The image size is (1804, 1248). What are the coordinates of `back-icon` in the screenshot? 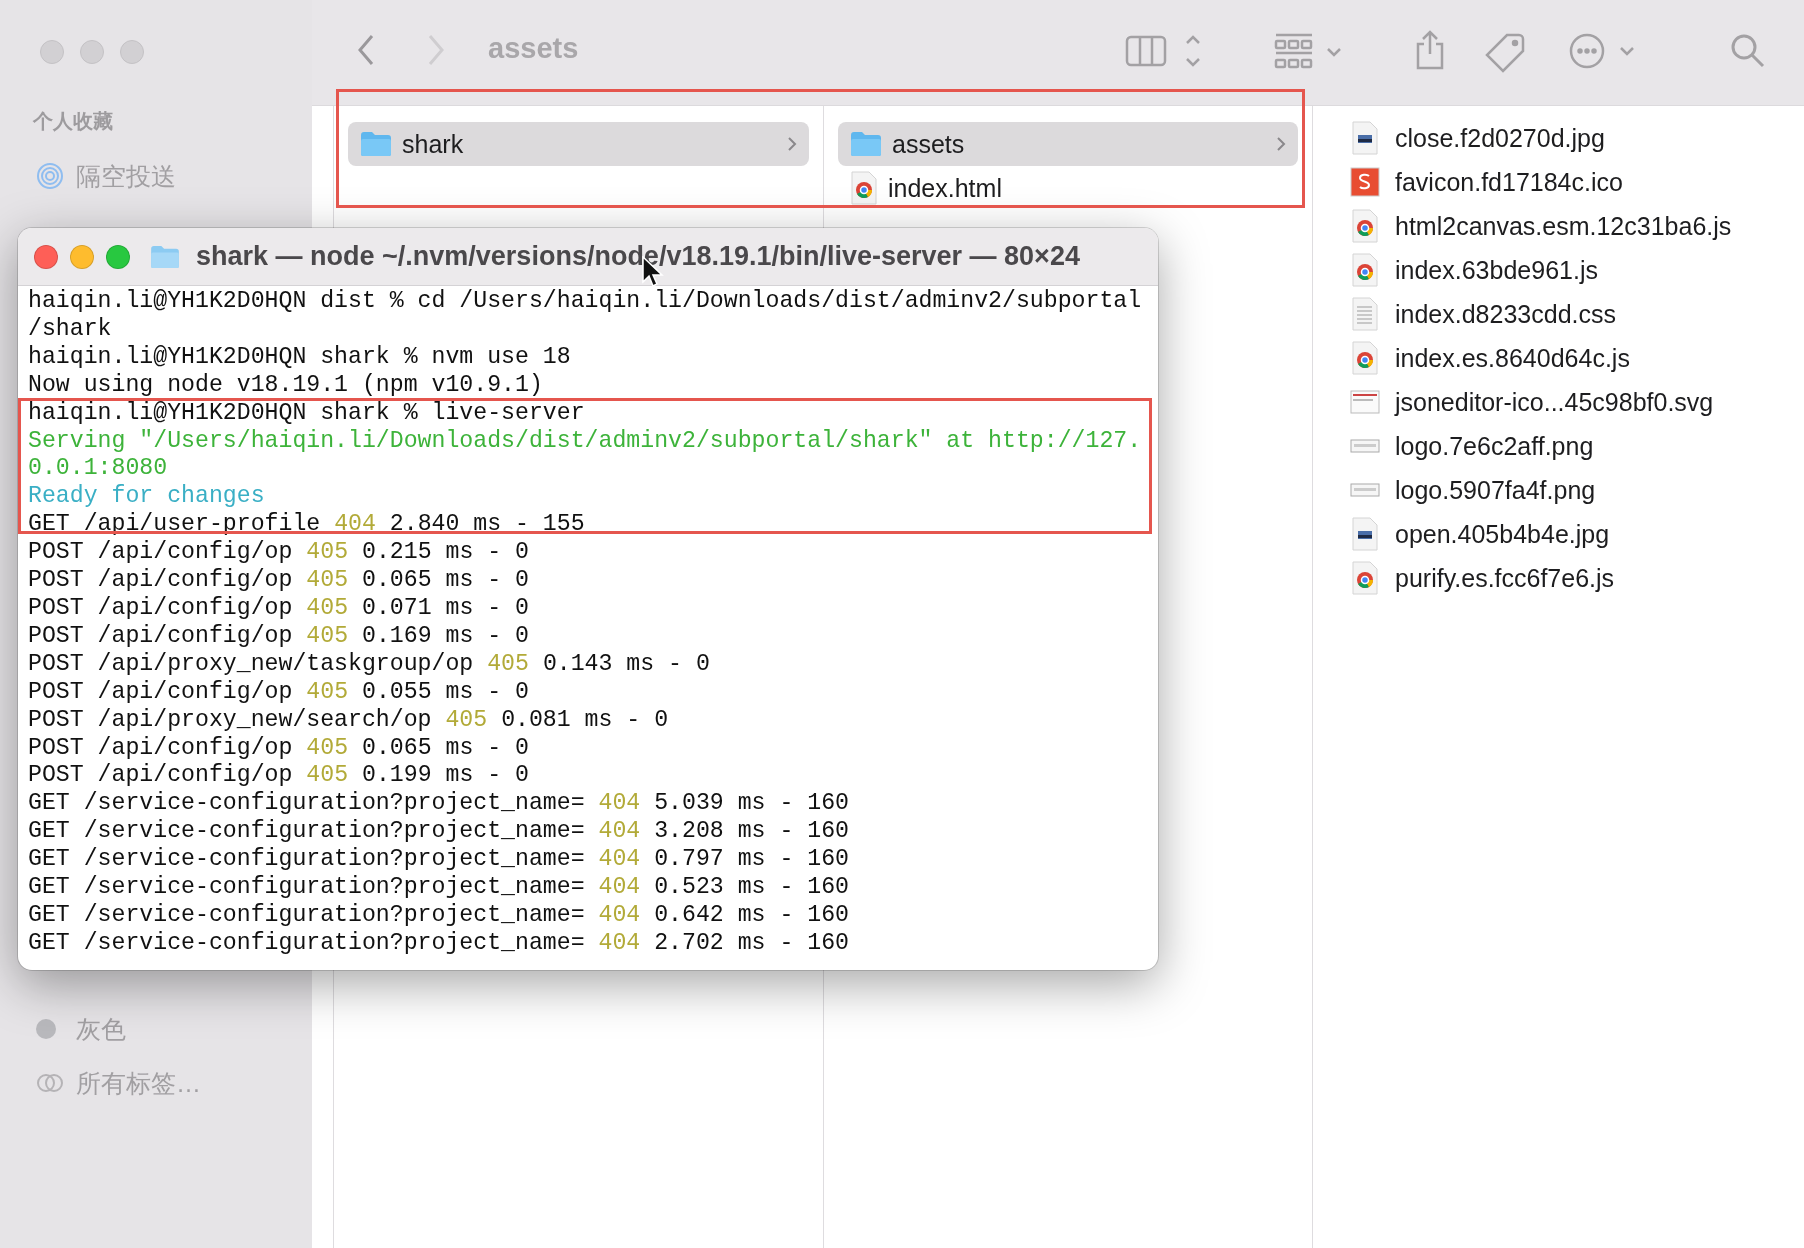 It's located at (366, 50).